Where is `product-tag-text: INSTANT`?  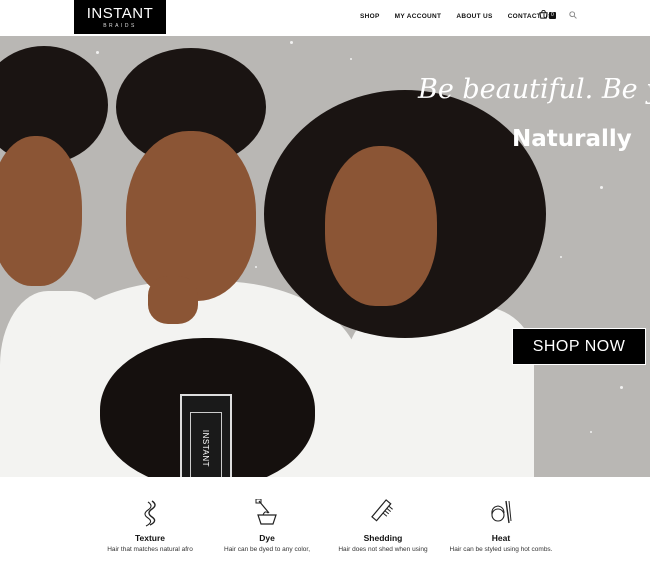 product-tag-text: INSTANT is located at coordinates (206, 448).